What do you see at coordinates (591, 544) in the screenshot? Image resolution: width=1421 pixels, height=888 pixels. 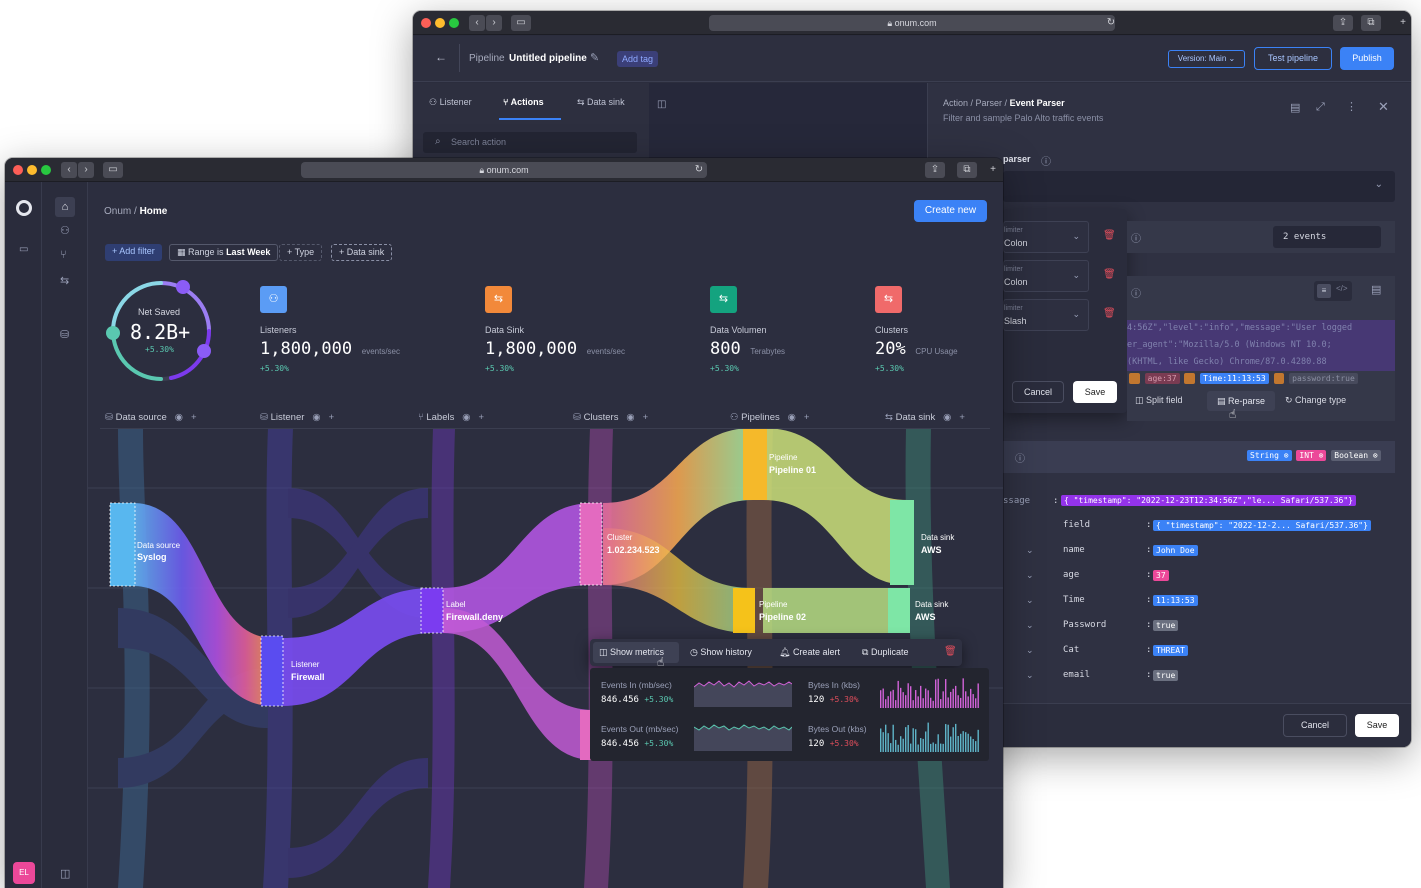 I see `node-cluster` at bounding box center [591, 544].